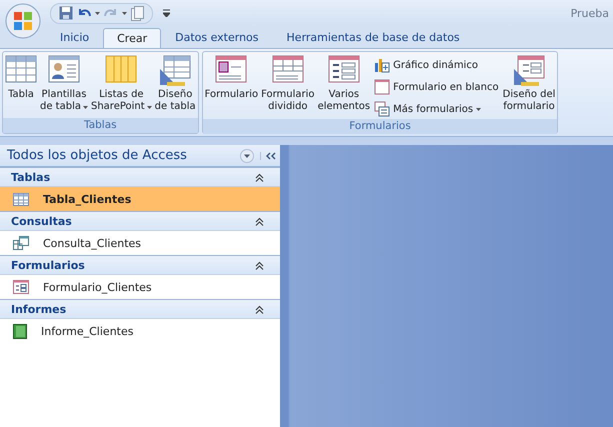 This screenshot has height=427, width=613. I want to click on group-header: Formularios, so click(140, 265).